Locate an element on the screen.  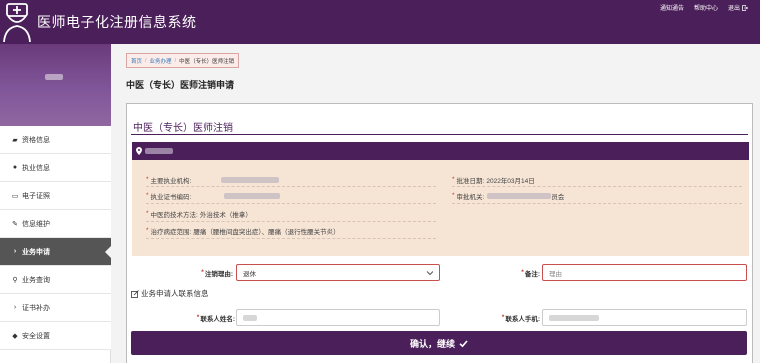
contact-phone-redacted is located at coordinates (574, 317).